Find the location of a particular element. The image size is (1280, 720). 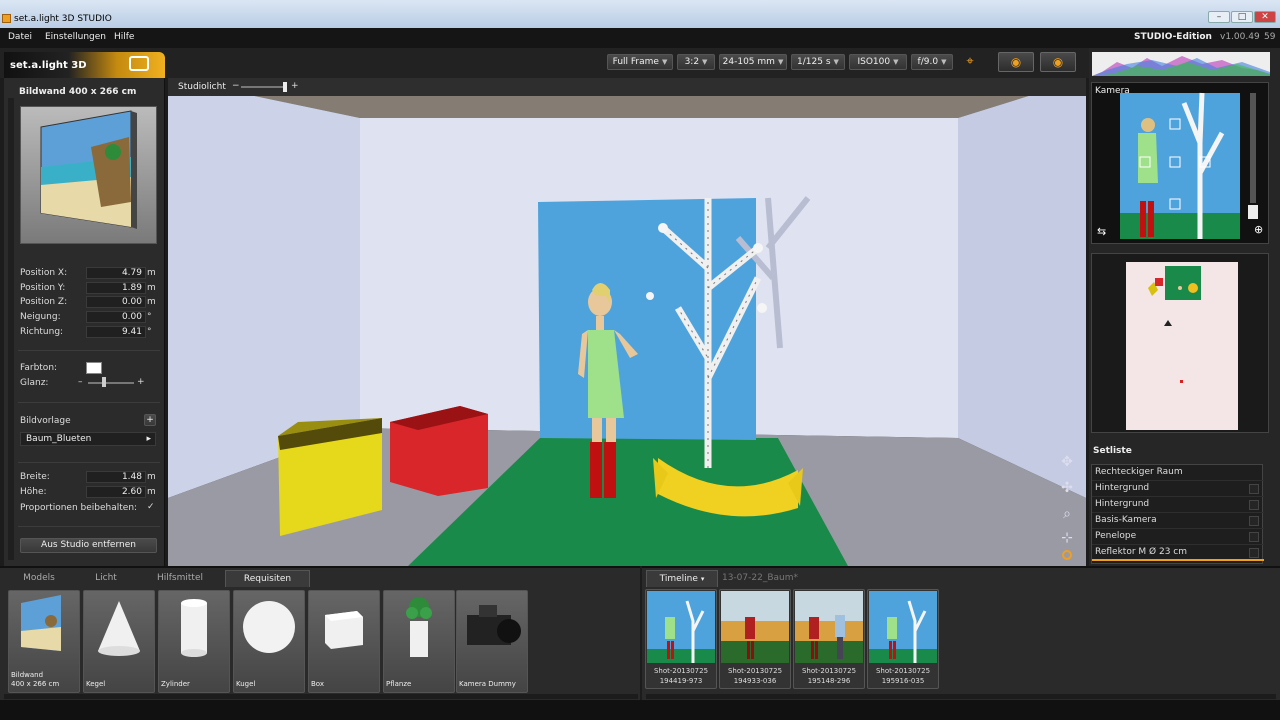

glanz-minus-icon: – is located at coordinates (80, 382).